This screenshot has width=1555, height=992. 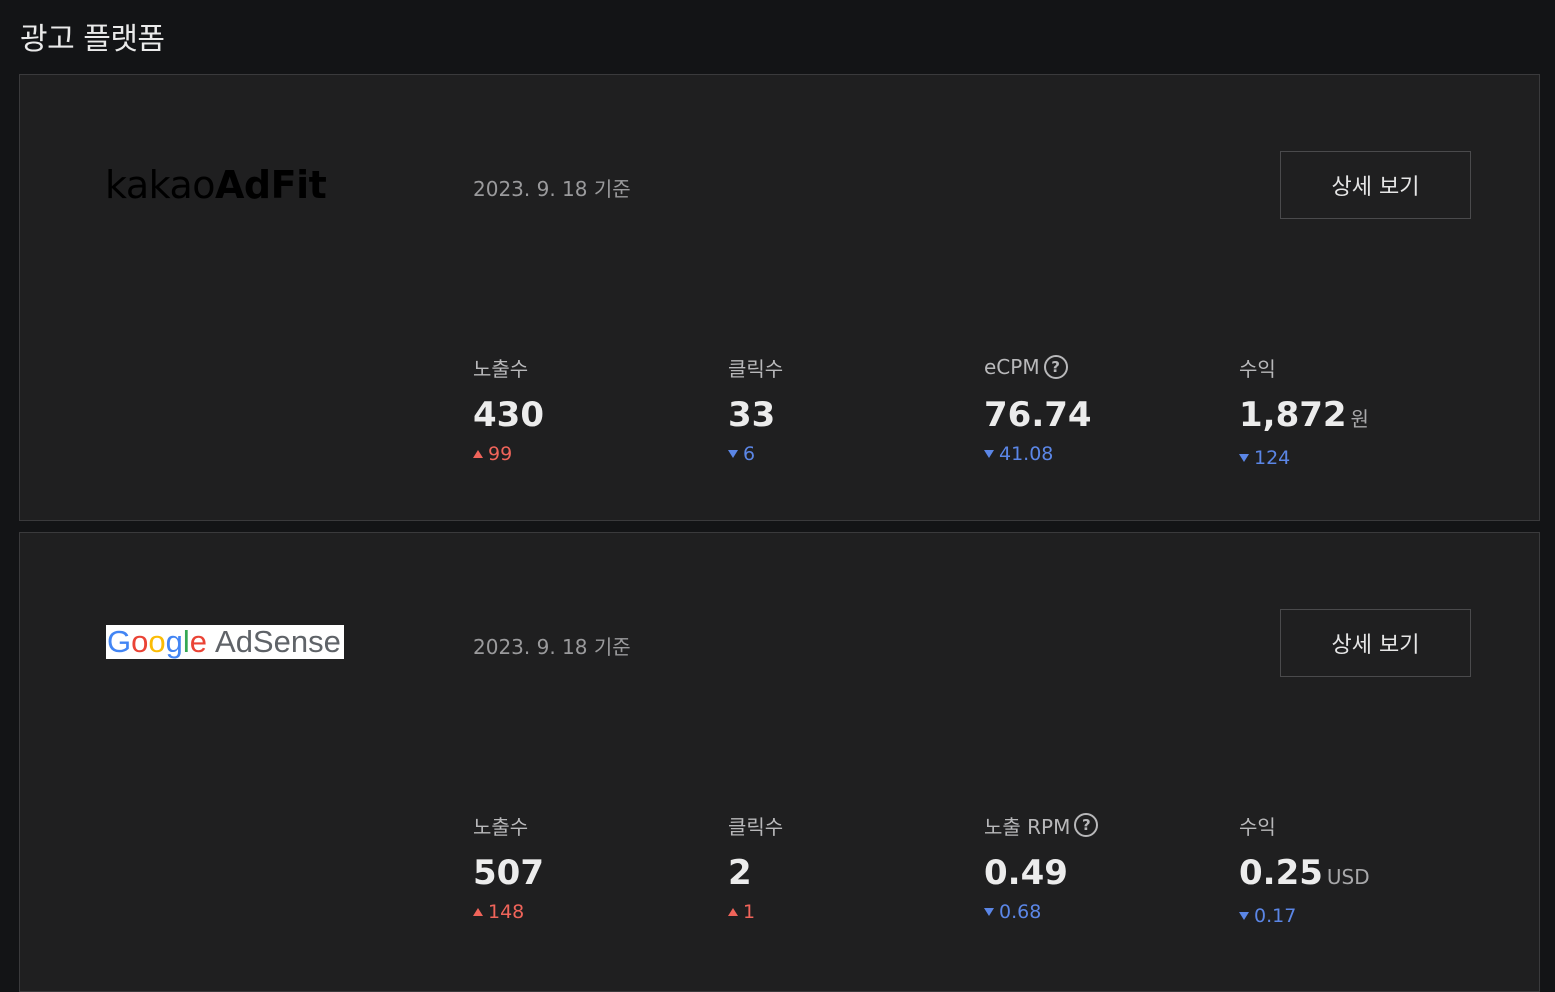 I want to click on metric-label: eCPM ?, so click(x=1104, y=367).